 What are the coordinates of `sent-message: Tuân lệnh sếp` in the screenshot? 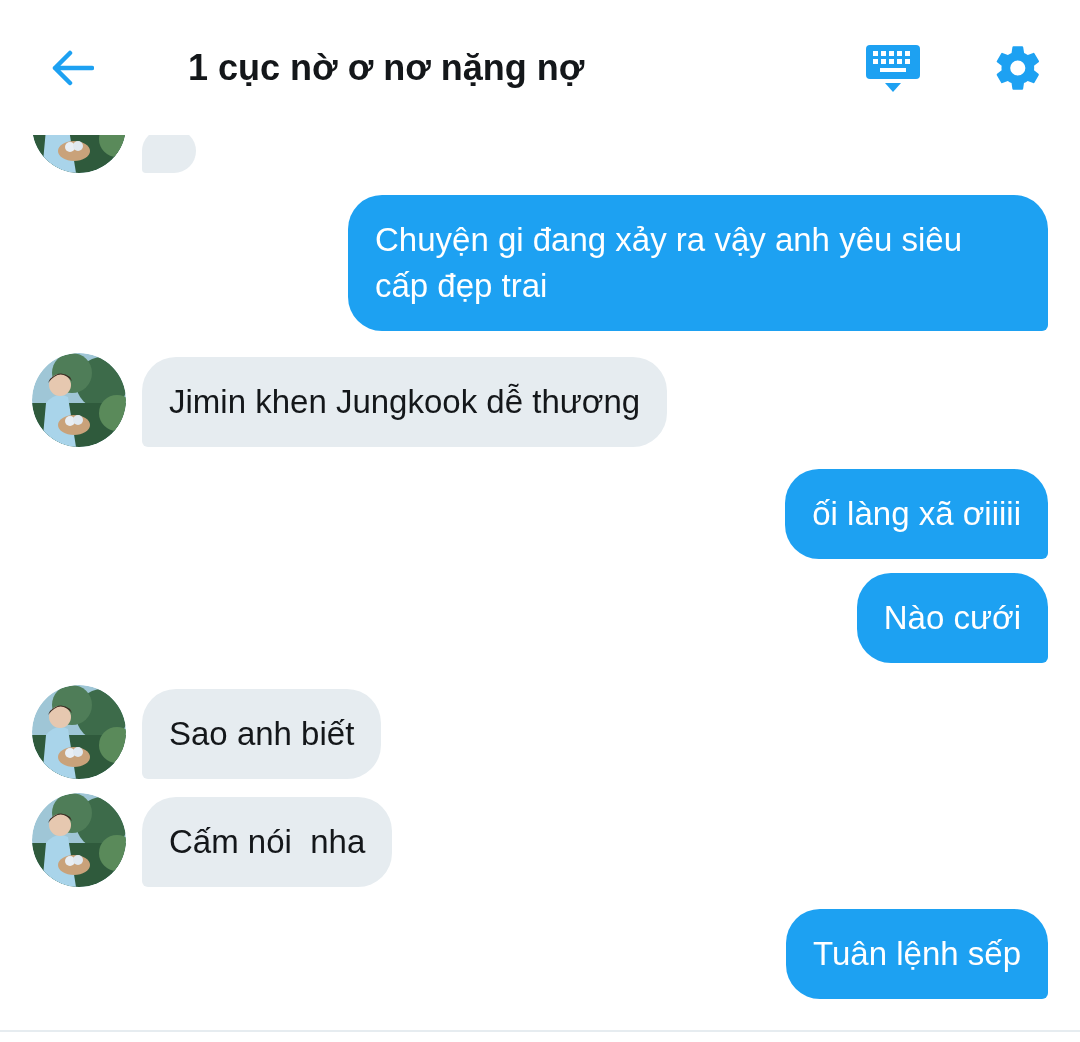 It's located at (917, 954).